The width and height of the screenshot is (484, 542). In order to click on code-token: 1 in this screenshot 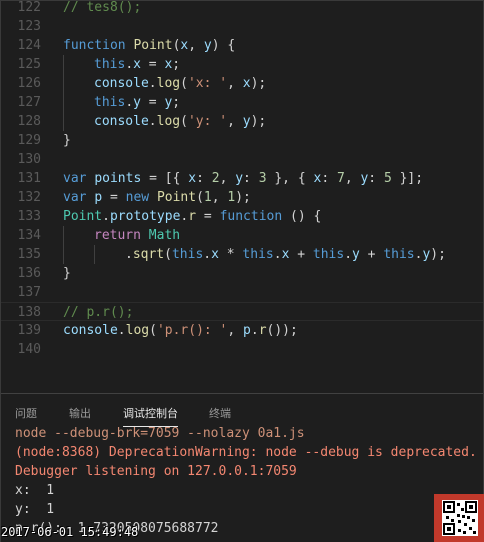, I will do `click(207, 197)`.